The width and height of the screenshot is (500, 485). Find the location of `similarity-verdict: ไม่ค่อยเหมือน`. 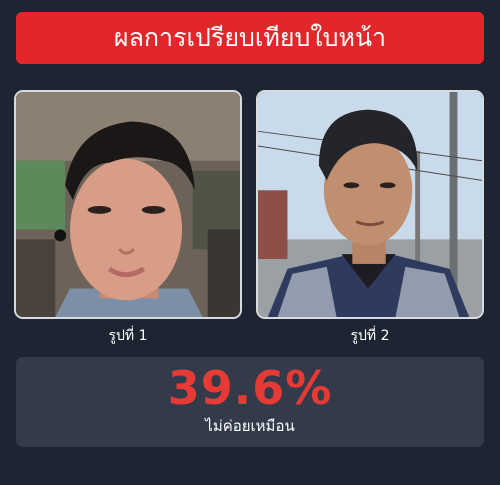

similarity-verdict: ไม่ค่อยเหมือน is located at coordinates (250, 426).